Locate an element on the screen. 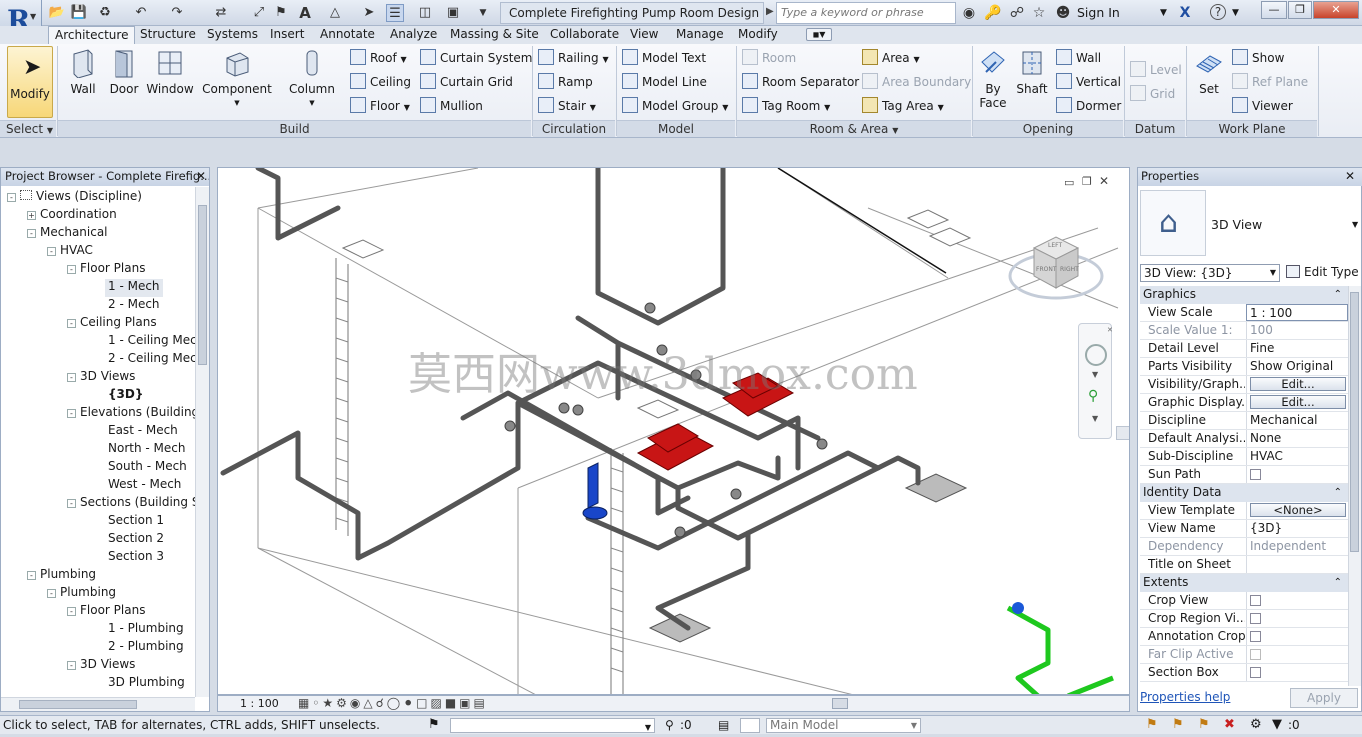 This screenshot has height=737, width=1362. horizontal-scroll-thumb is located at coordinates (840, 703).